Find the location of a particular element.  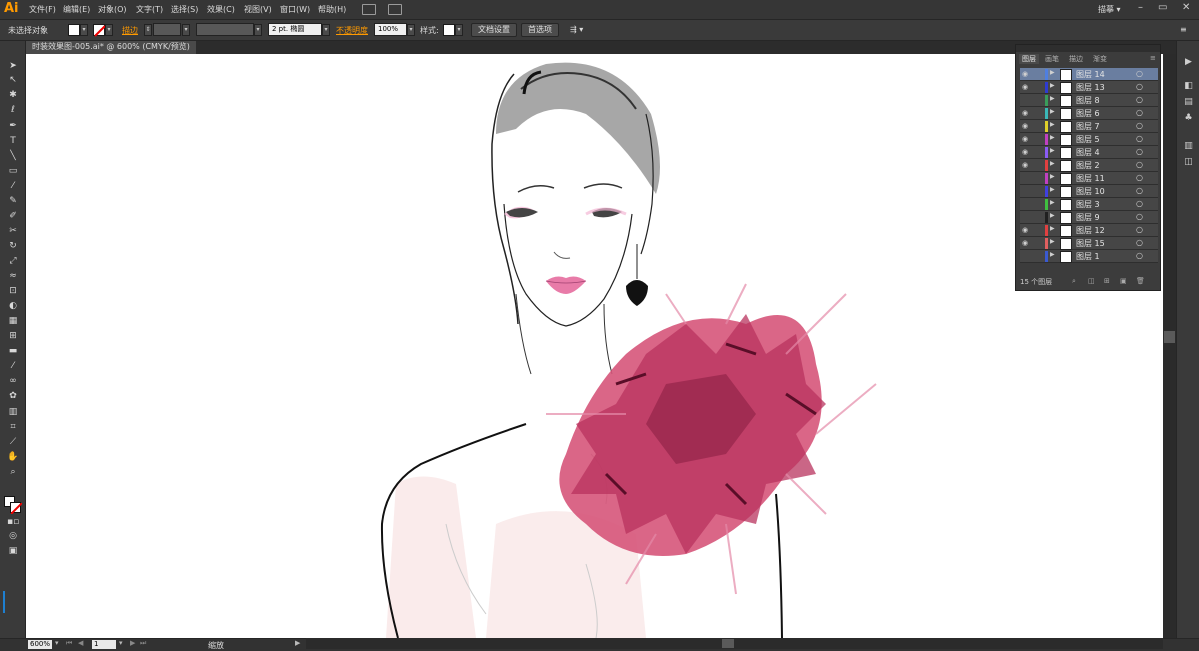

align-icon: ▥ is located at coordinates (1188, 146).